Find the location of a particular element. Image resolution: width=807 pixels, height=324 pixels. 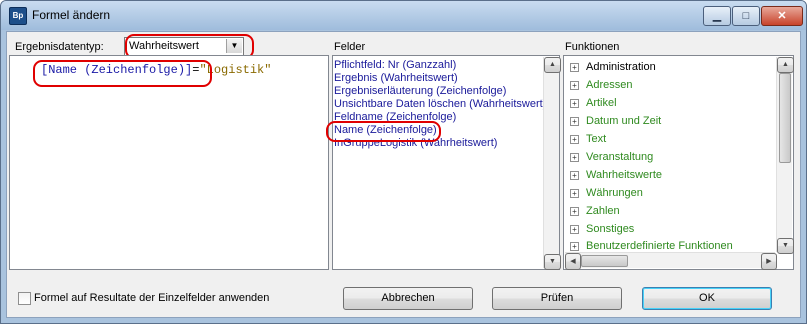

maximize-button: □ is located at coordinates (746, 16).